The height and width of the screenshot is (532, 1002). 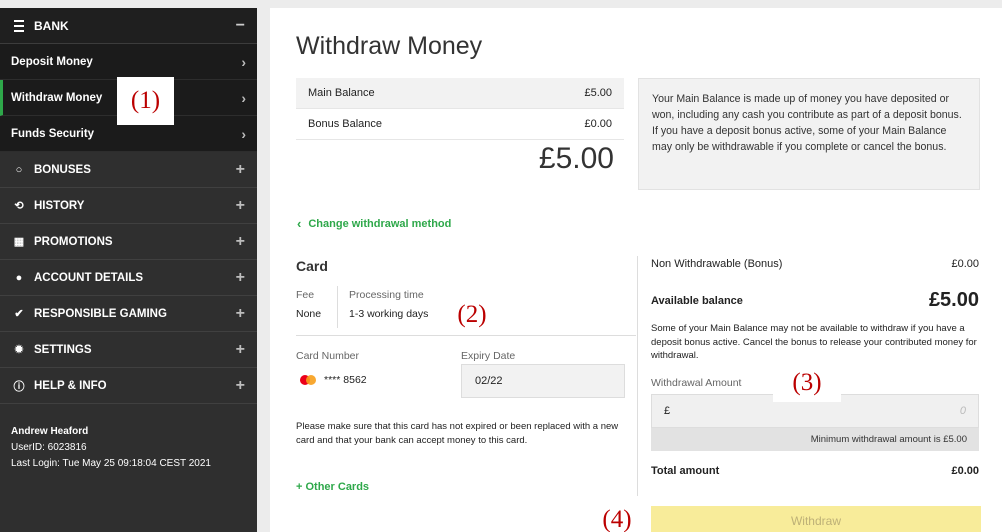 I want to click on fee-label: Fee, so click(x=305, y=295).